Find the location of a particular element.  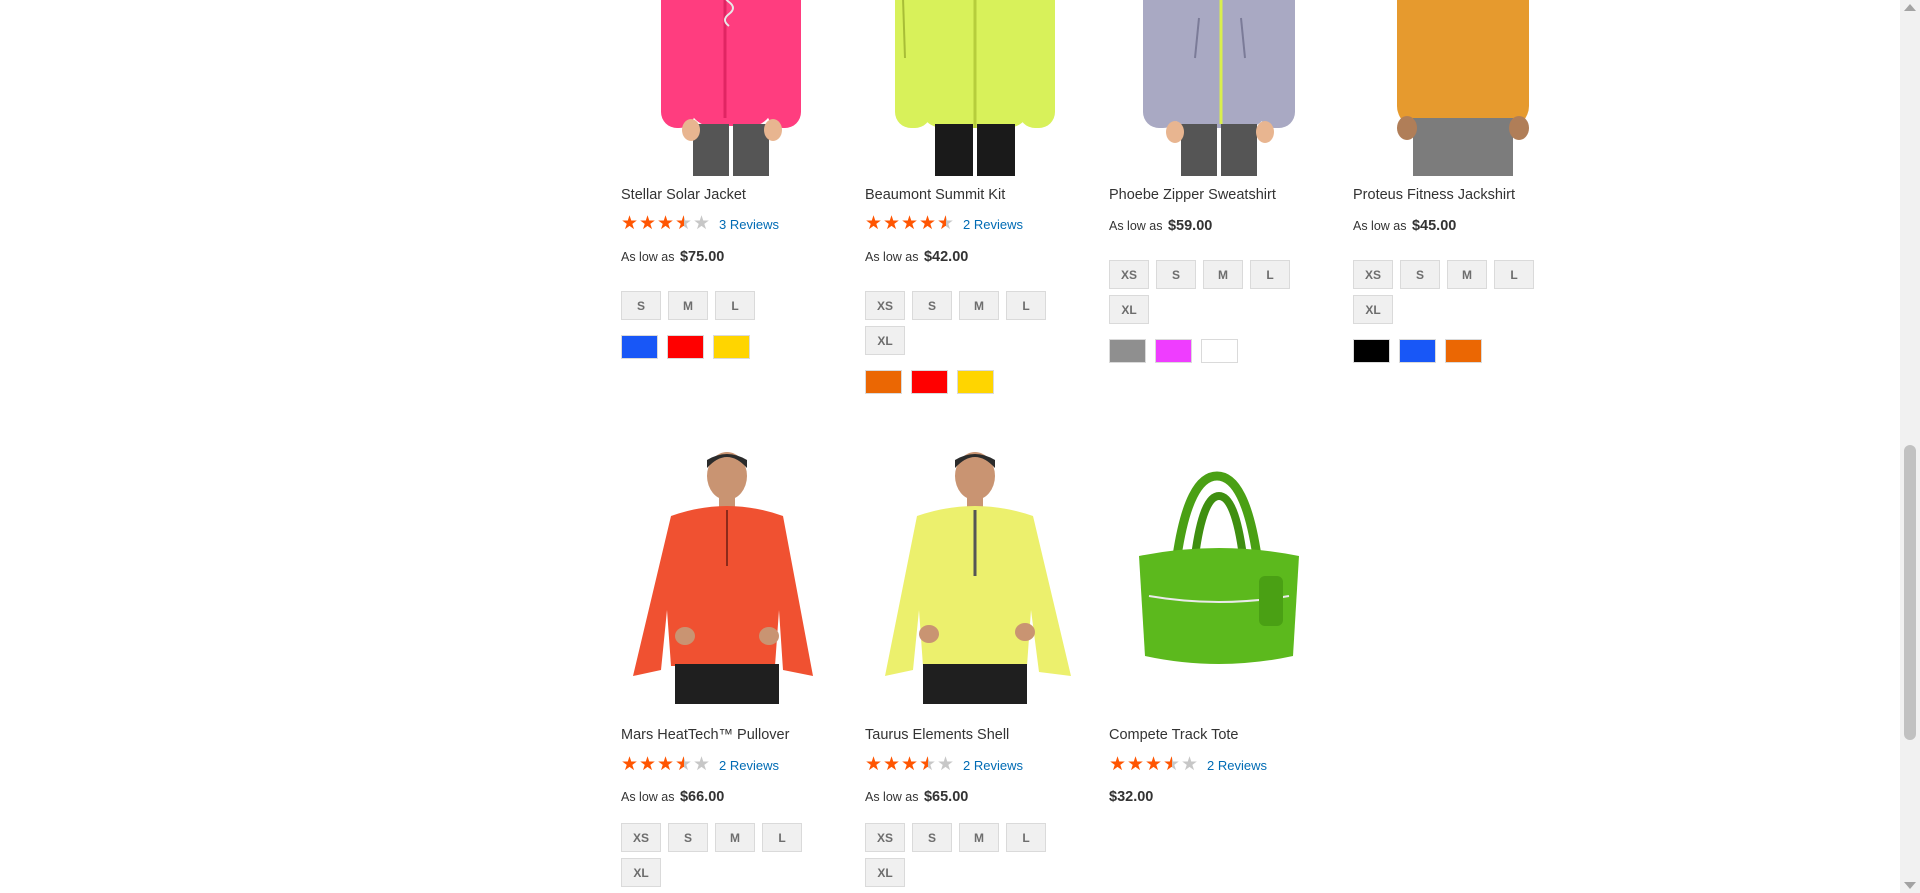

vertical-scrollbar is located at coordinates (1910, 446).